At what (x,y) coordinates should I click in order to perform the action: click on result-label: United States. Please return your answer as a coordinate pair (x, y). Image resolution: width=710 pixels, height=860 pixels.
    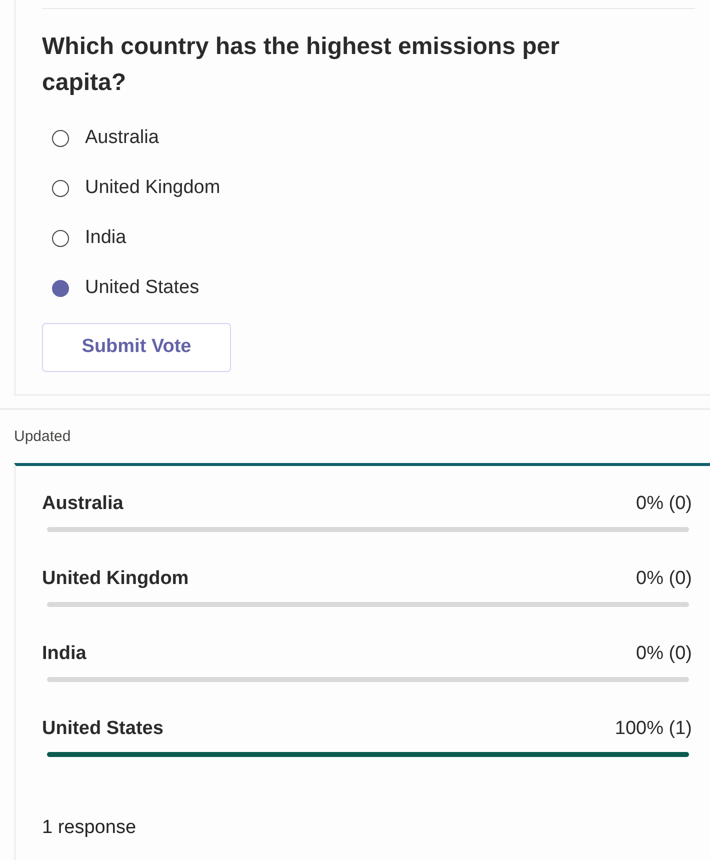
    Looking at the image, I should click on (103, 729).